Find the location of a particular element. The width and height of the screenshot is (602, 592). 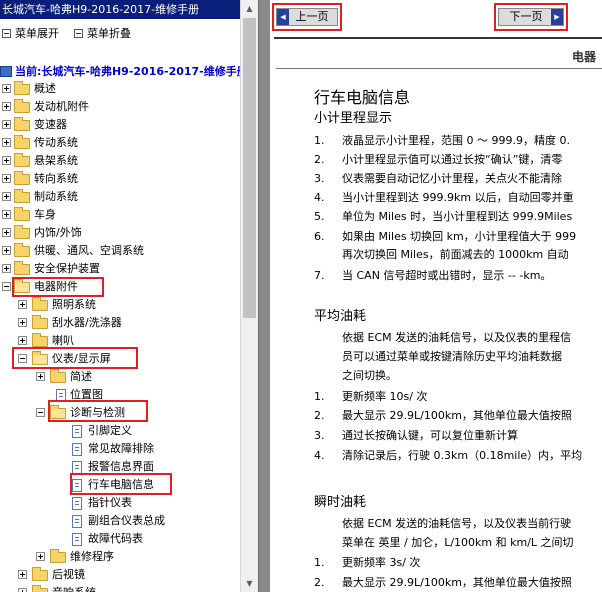

list-item: 1. 更新频率 10s/ 次 is located at coordinates (371, 396).